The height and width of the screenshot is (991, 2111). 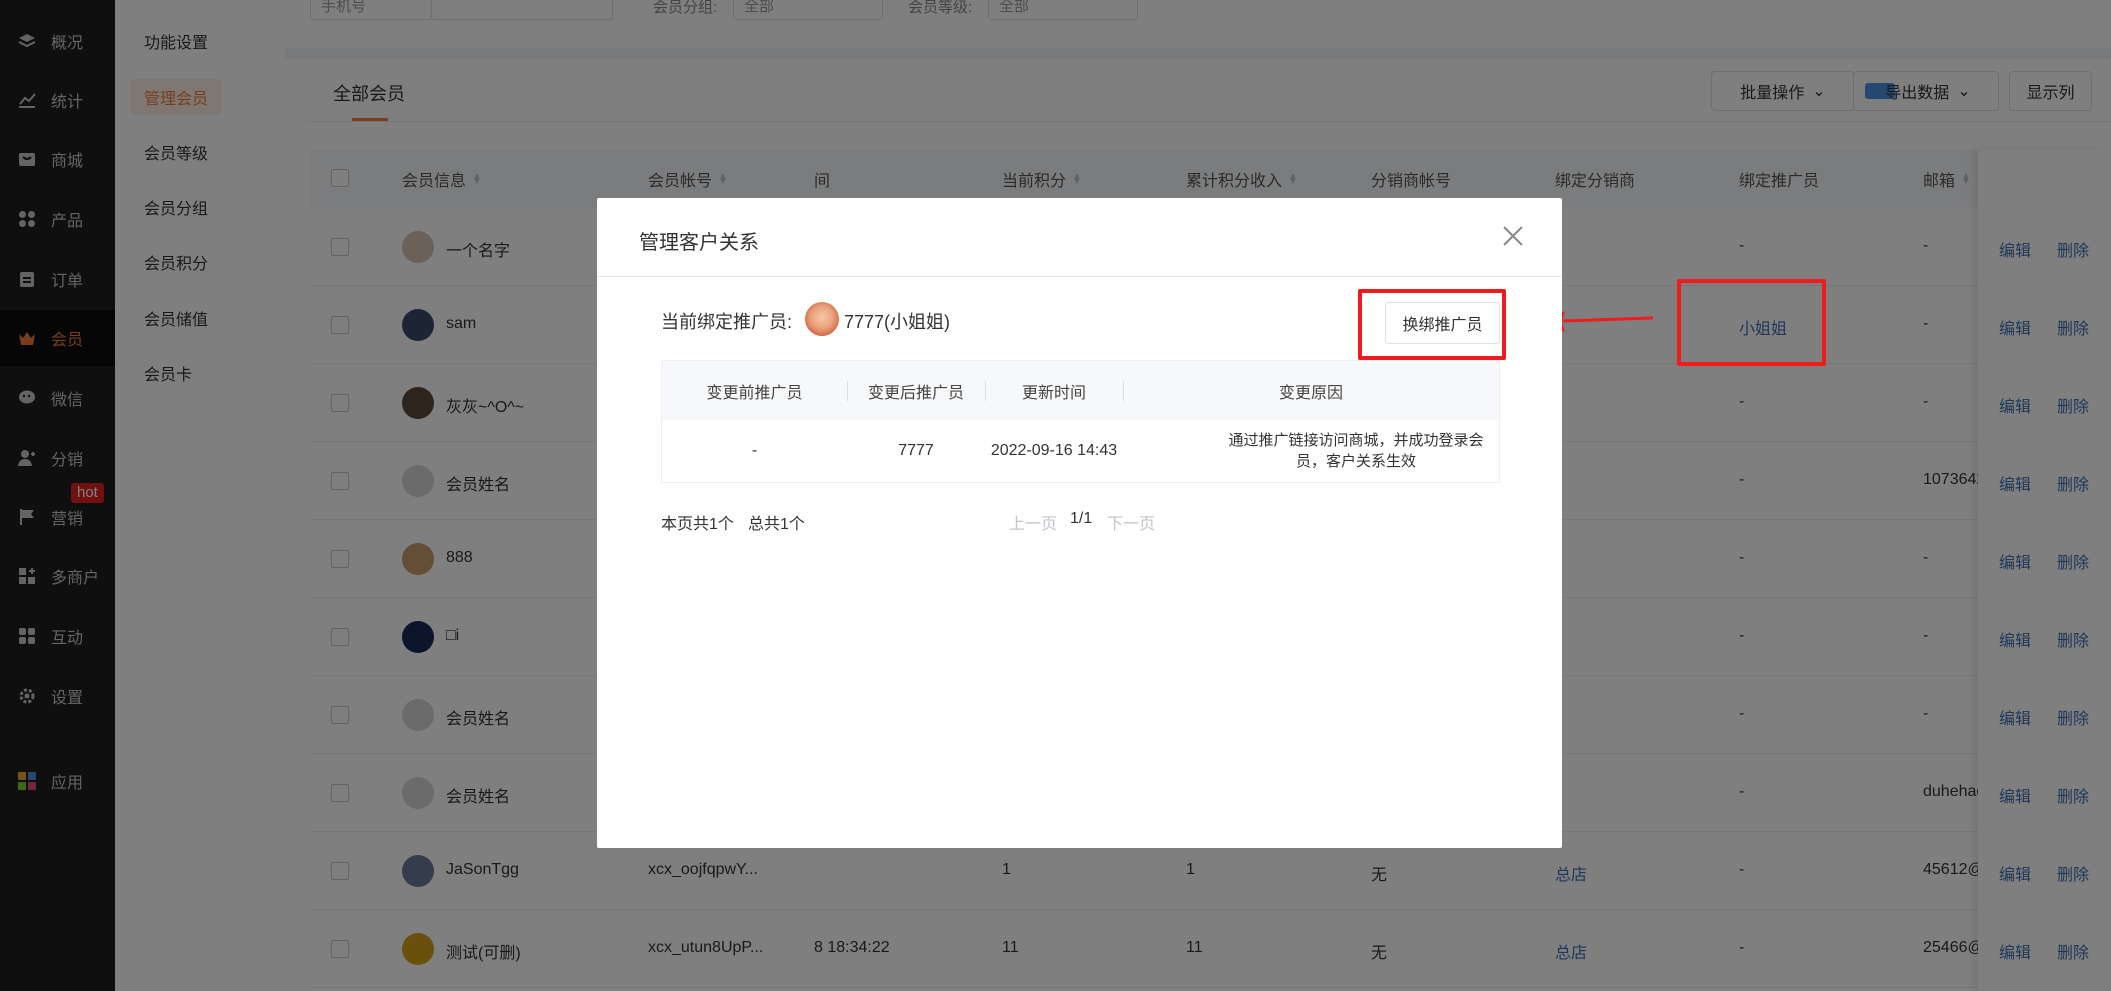 I want to click on modal-title: 管理客户关系, so click(x=699, y=243).